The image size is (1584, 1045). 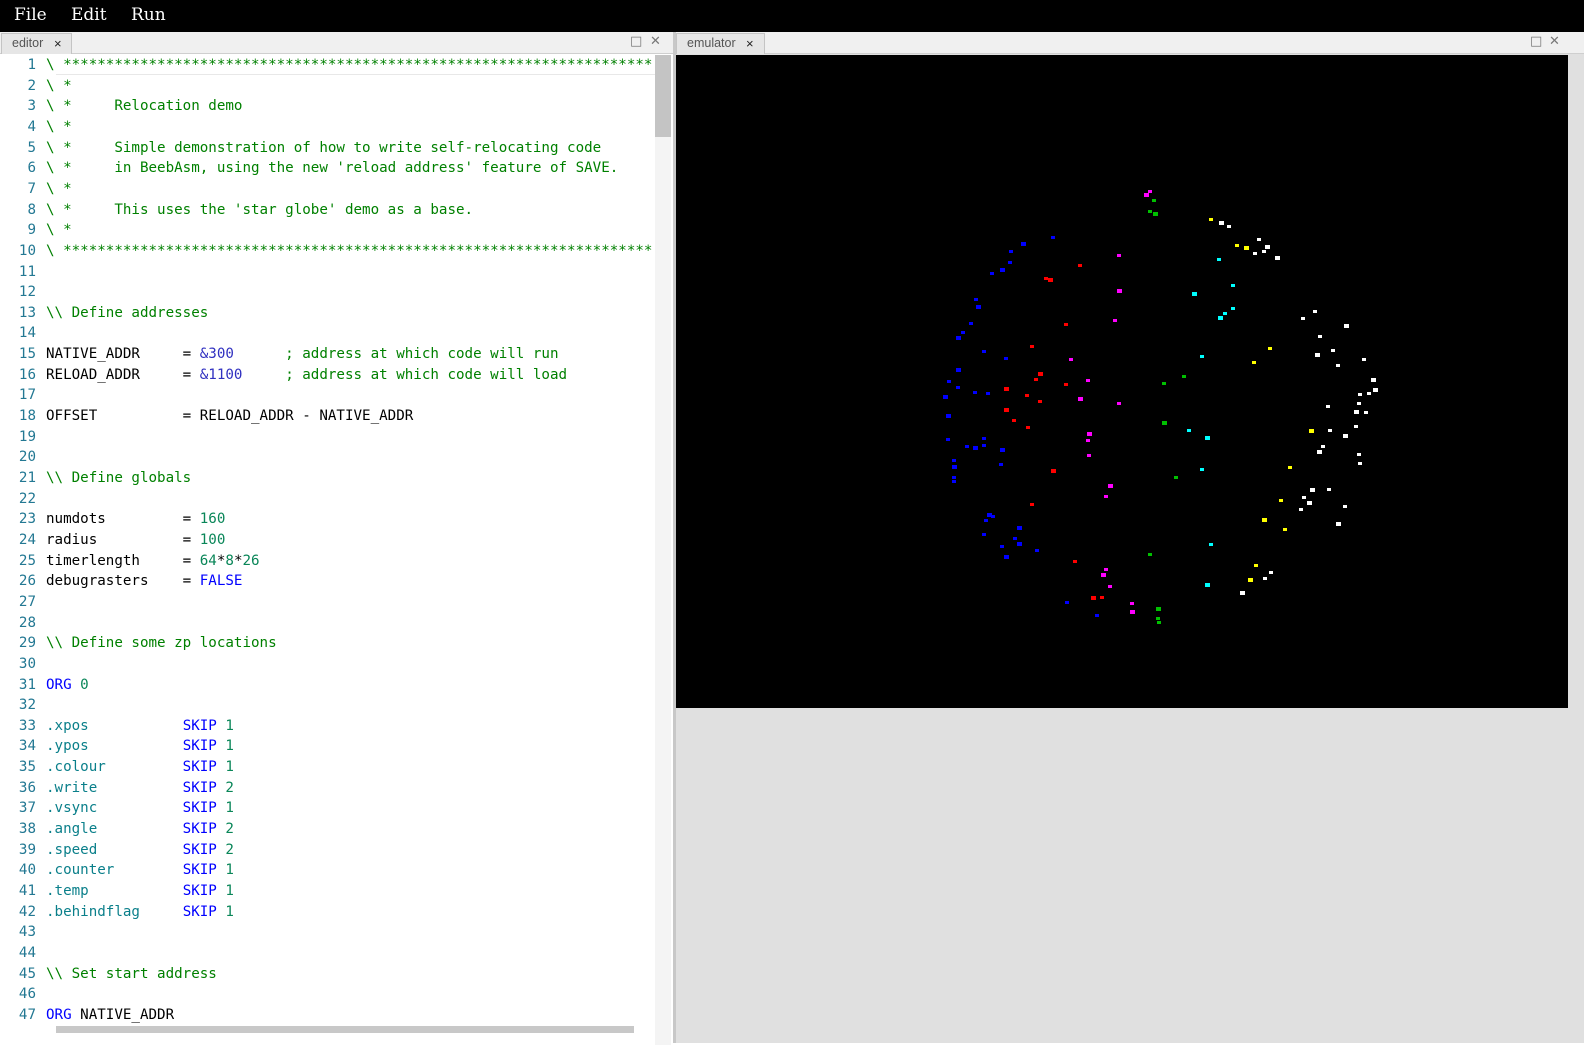 What do you see at coordinates (327, 1015) in the screenshot?
I see `code-line: 47 ORG NATIVE_ADDR` at bounding box center [327, 1015].